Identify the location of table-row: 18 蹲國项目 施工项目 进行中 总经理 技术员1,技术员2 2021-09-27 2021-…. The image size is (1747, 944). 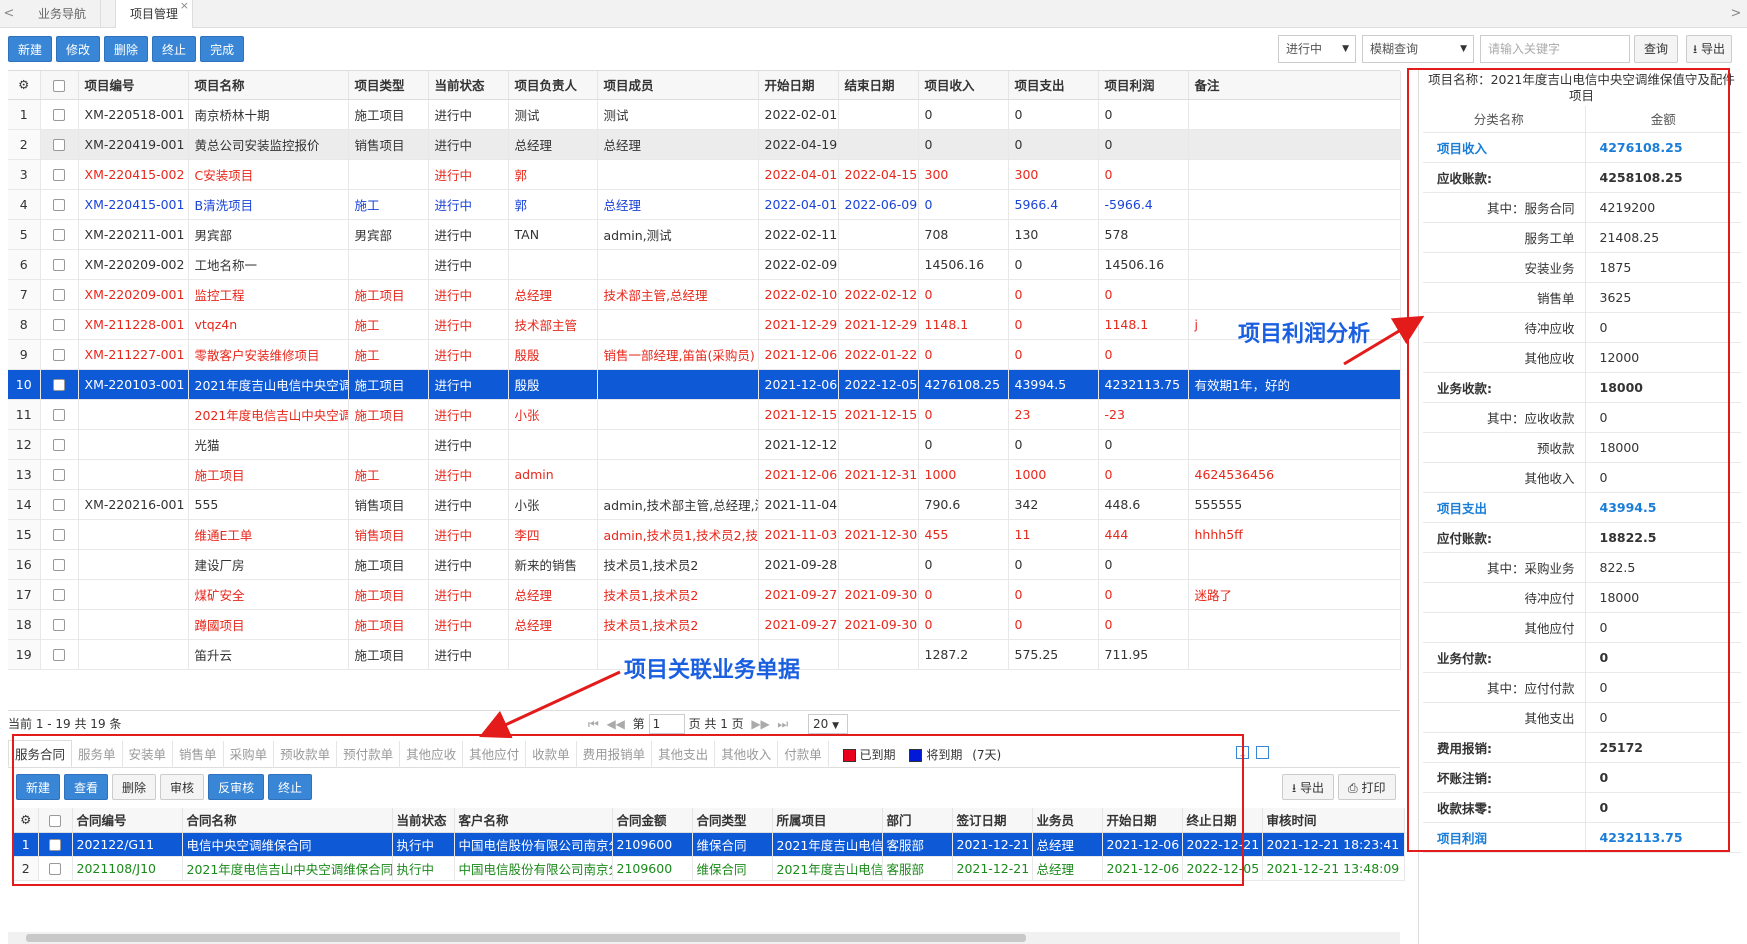
(704, 624).